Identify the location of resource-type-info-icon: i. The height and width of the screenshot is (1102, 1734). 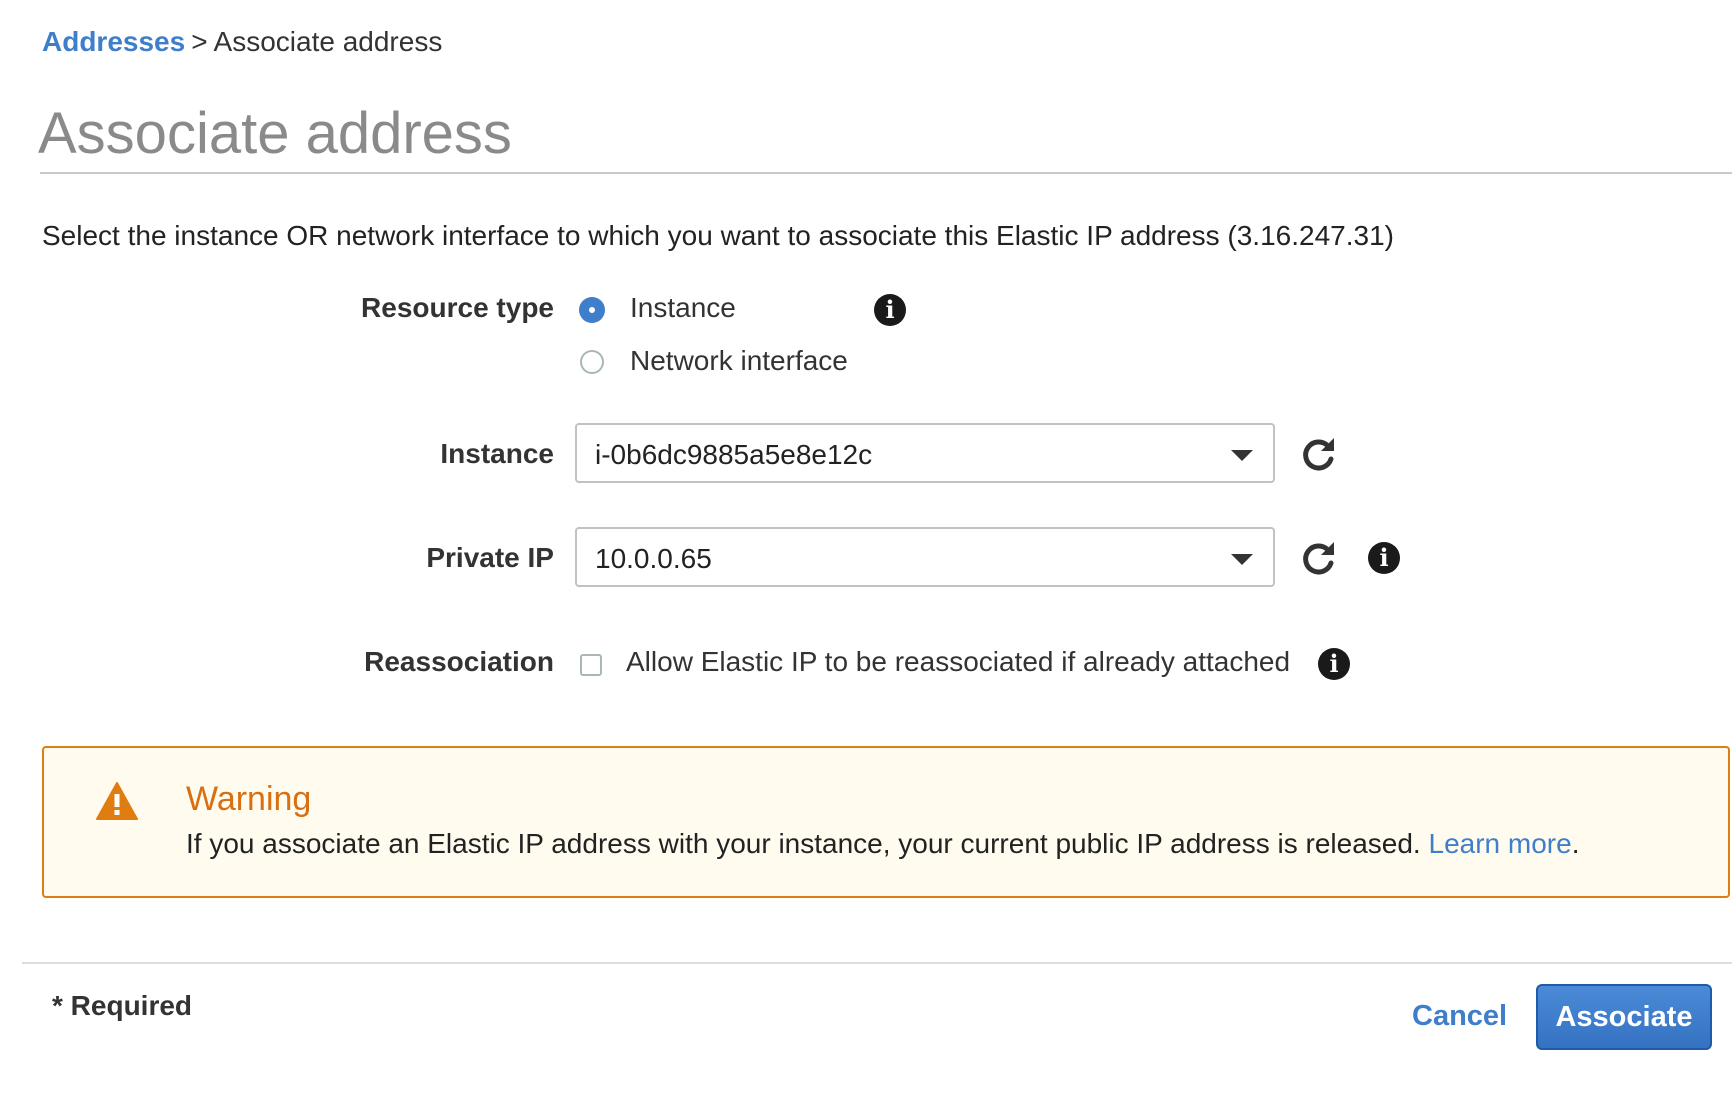
(890, 310).